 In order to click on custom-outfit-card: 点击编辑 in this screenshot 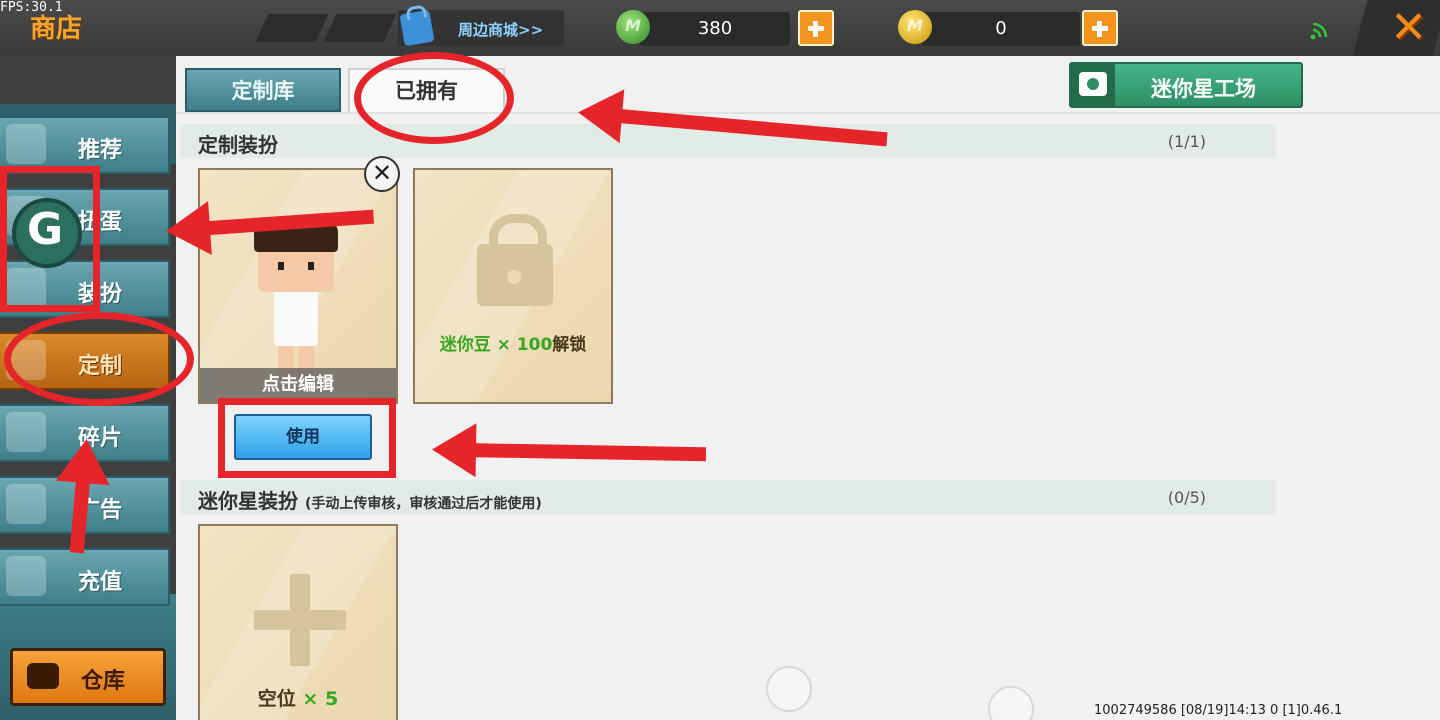, I will do `click(298, 286)`.